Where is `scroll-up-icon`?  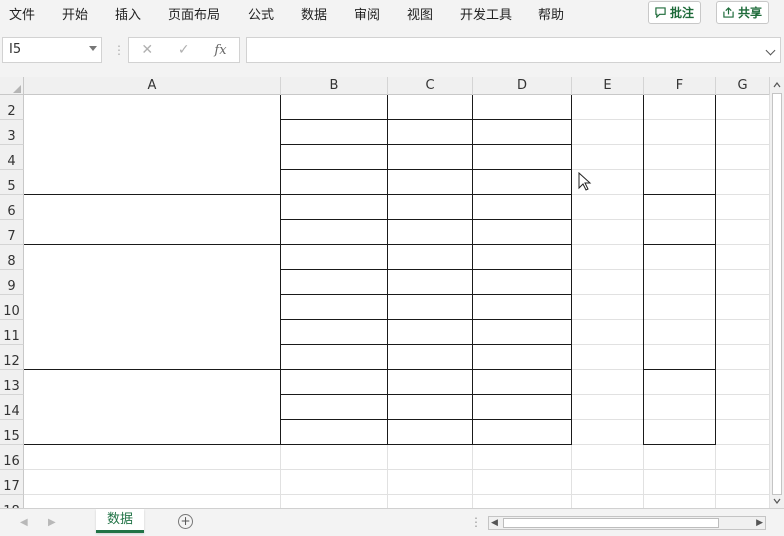
scroll-up-icon is located at coordinates (777, 85).